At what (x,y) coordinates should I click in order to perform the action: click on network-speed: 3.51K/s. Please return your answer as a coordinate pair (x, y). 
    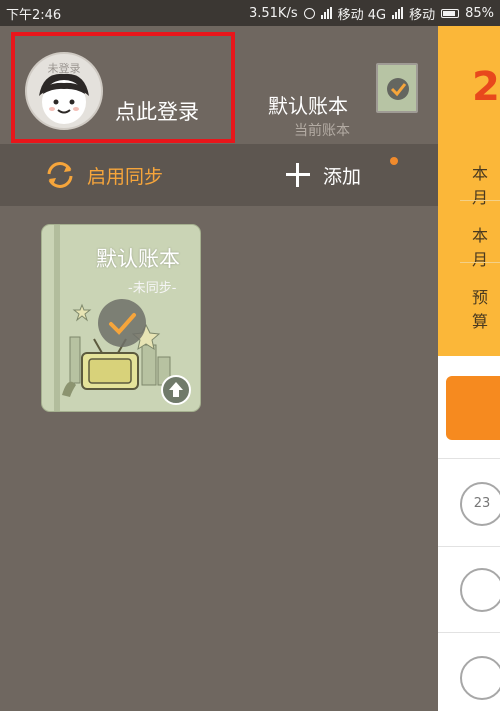
    Looking at the image, I should click on (273, 13).